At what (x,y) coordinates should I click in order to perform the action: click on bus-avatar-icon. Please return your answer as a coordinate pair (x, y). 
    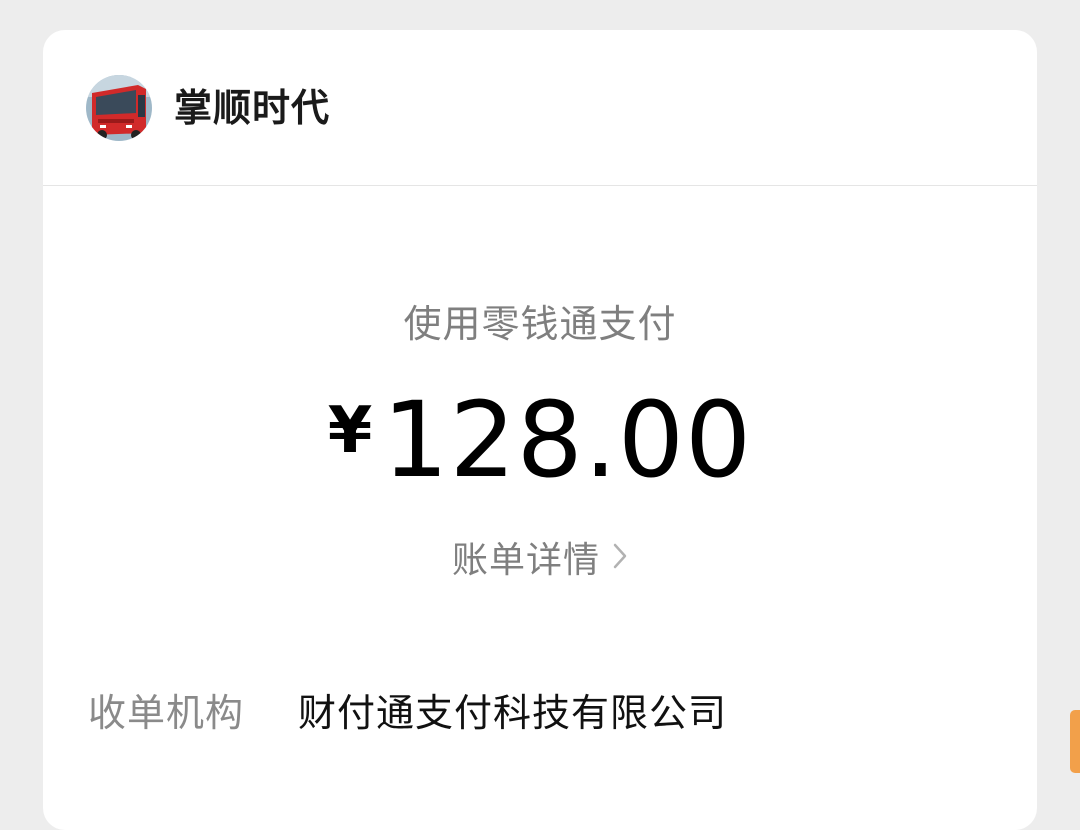
    Looking at the image, I should click on (119, 108).